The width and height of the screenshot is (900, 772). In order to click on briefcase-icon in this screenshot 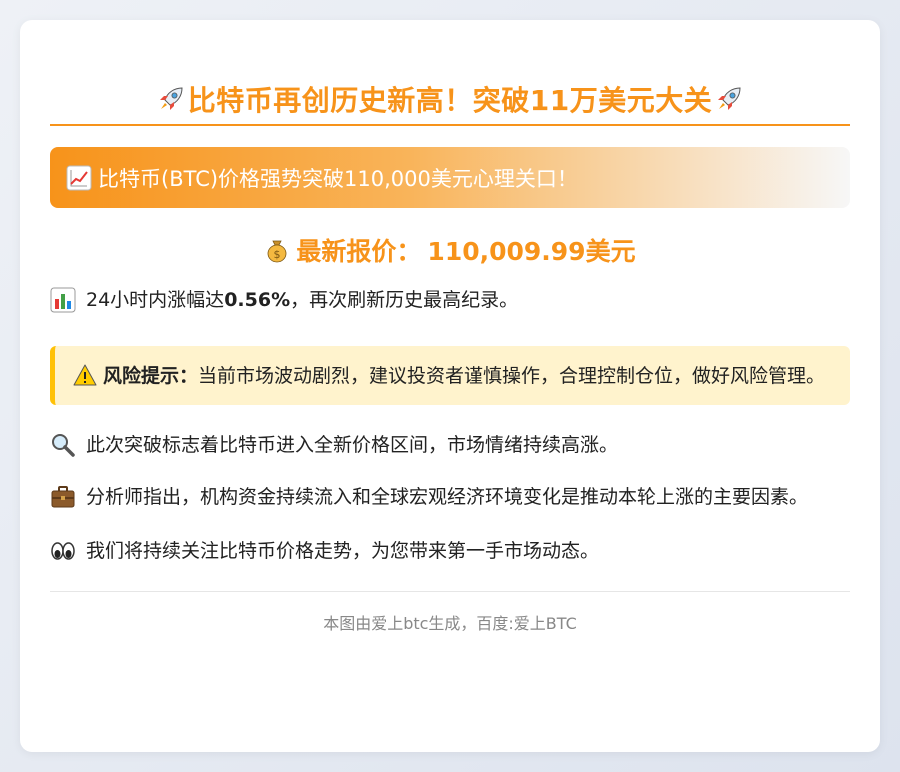, I will do `click(63, 497)`.